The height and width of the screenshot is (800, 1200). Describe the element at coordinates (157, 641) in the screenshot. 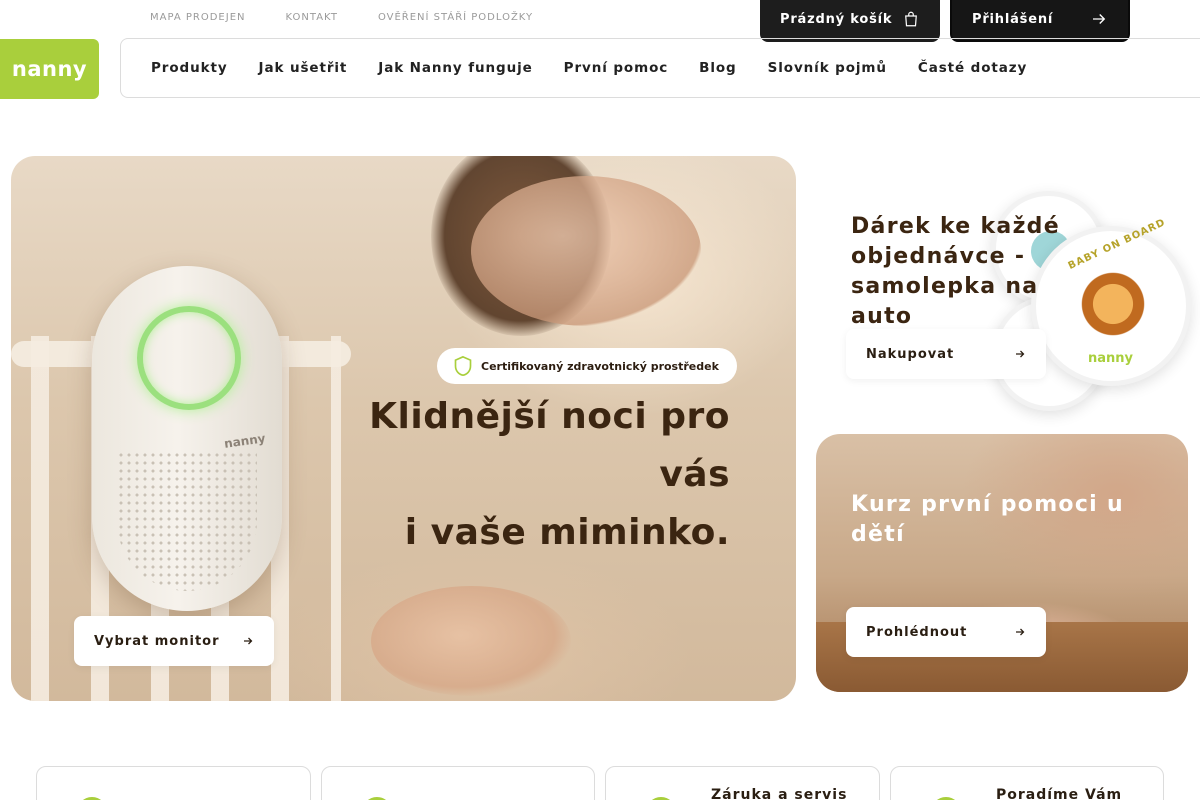

I see `choose-monitor-label: Vybrat monitor` at that location.